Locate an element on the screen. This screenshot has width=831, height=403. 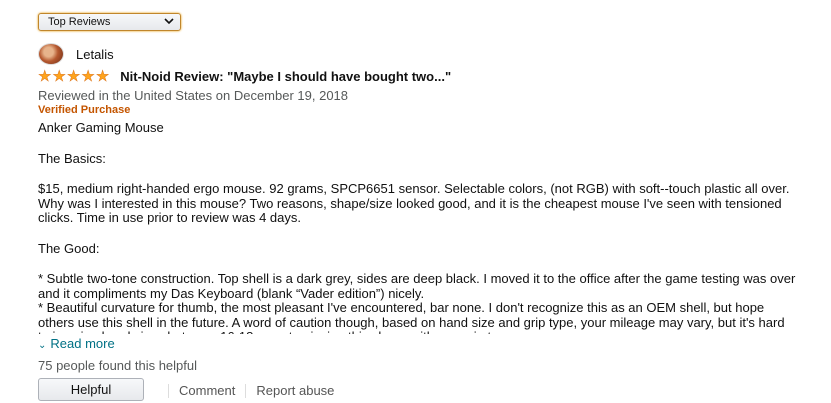
reviewer-profile: Letalis is located at coordinates (76, 54).